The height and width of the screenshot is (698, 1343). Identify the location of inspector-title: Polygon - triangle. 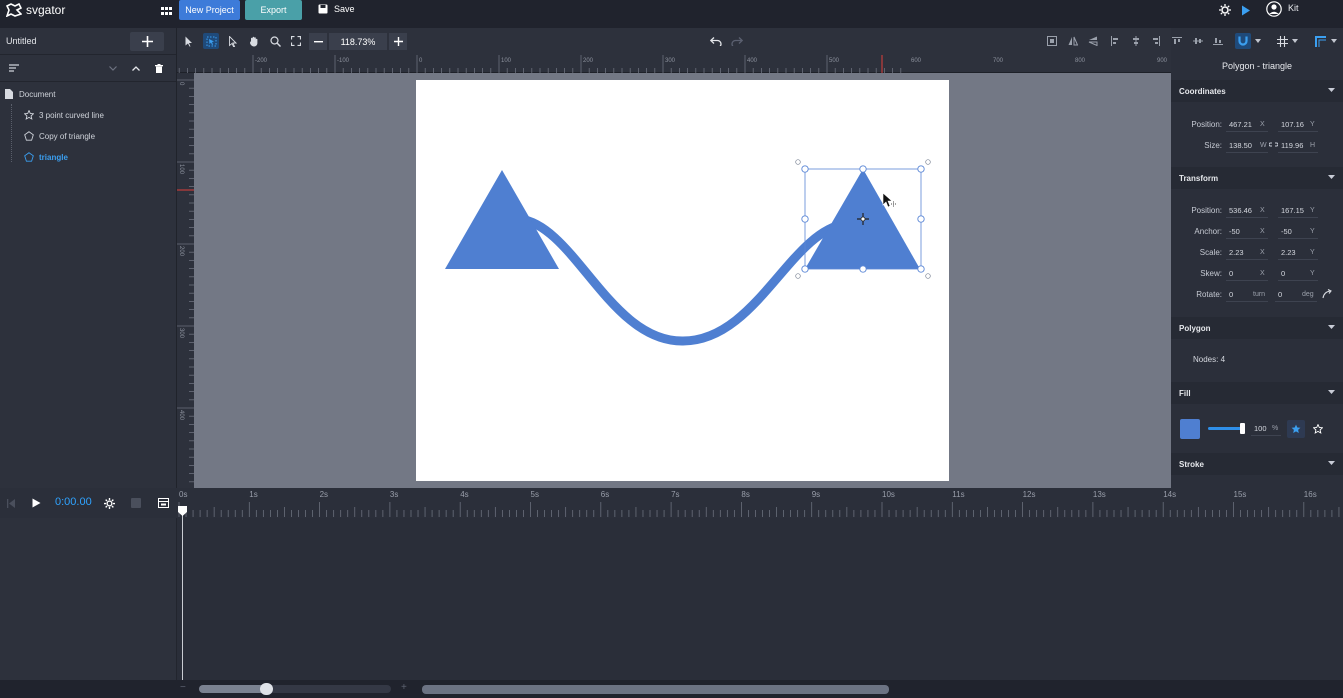
(1257, 66).